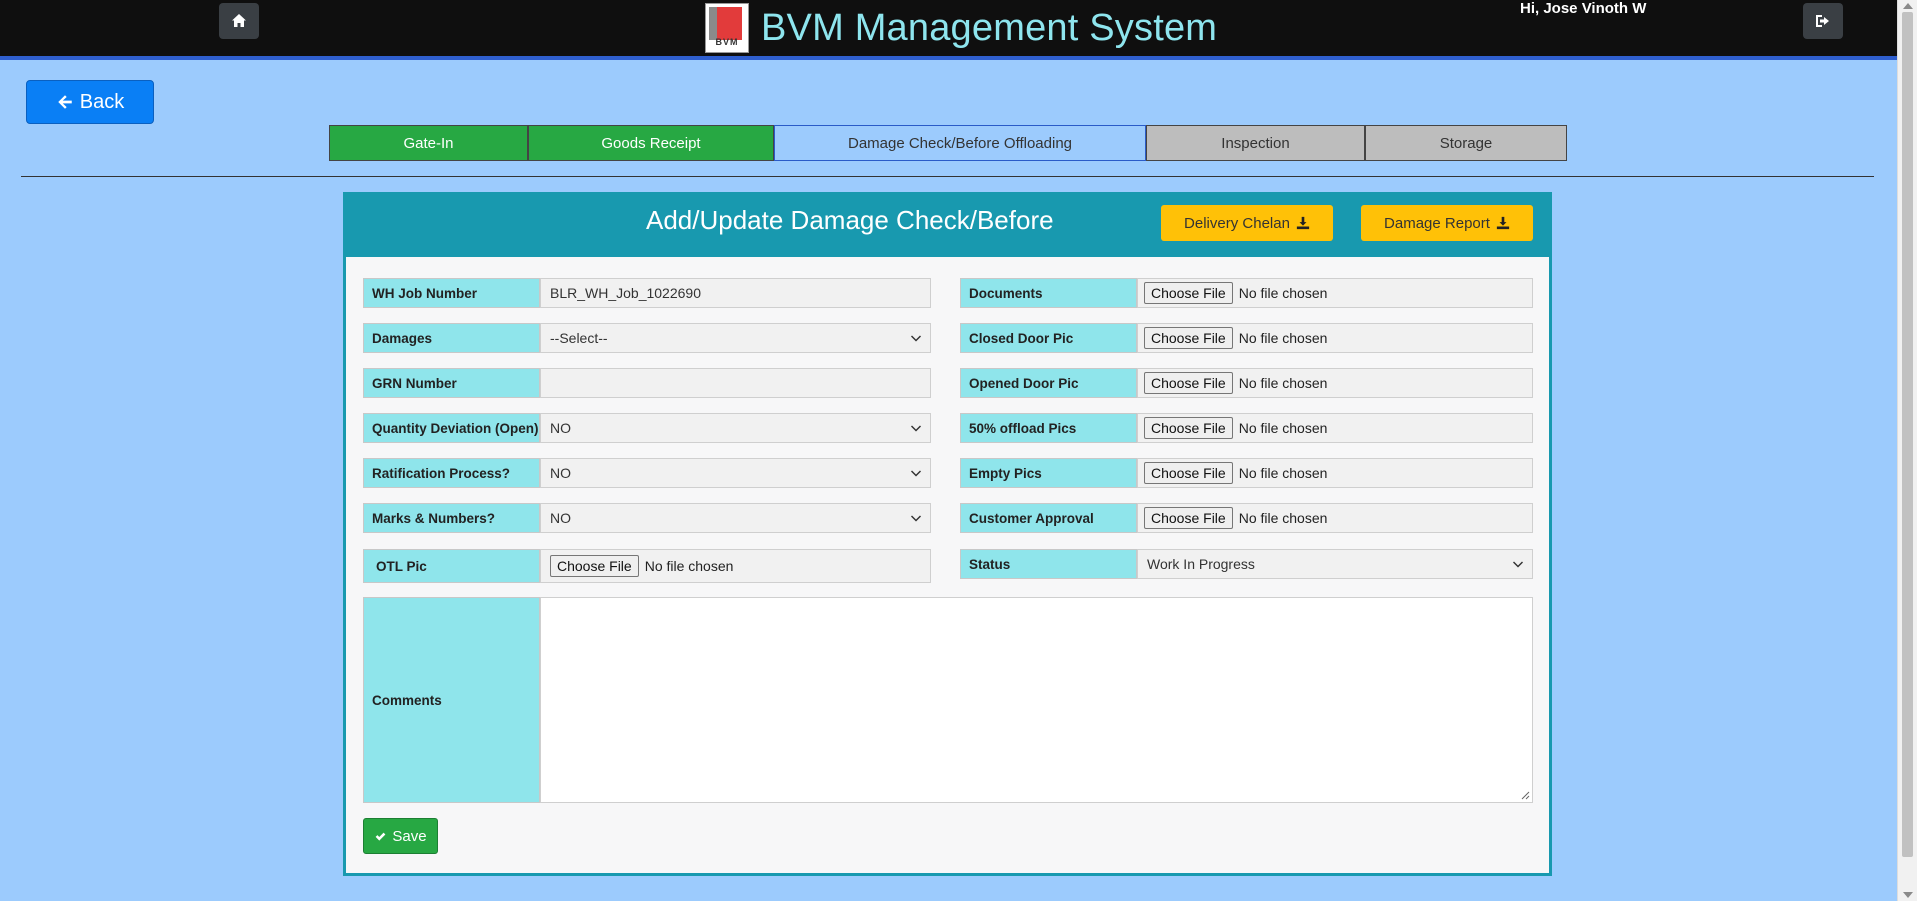 This screenshot has height=901, width=1917. What do you see at coordinates (989, 27) in the screenshot?
I see `app-title: BVM Management System` at bounding box center [989, 27].